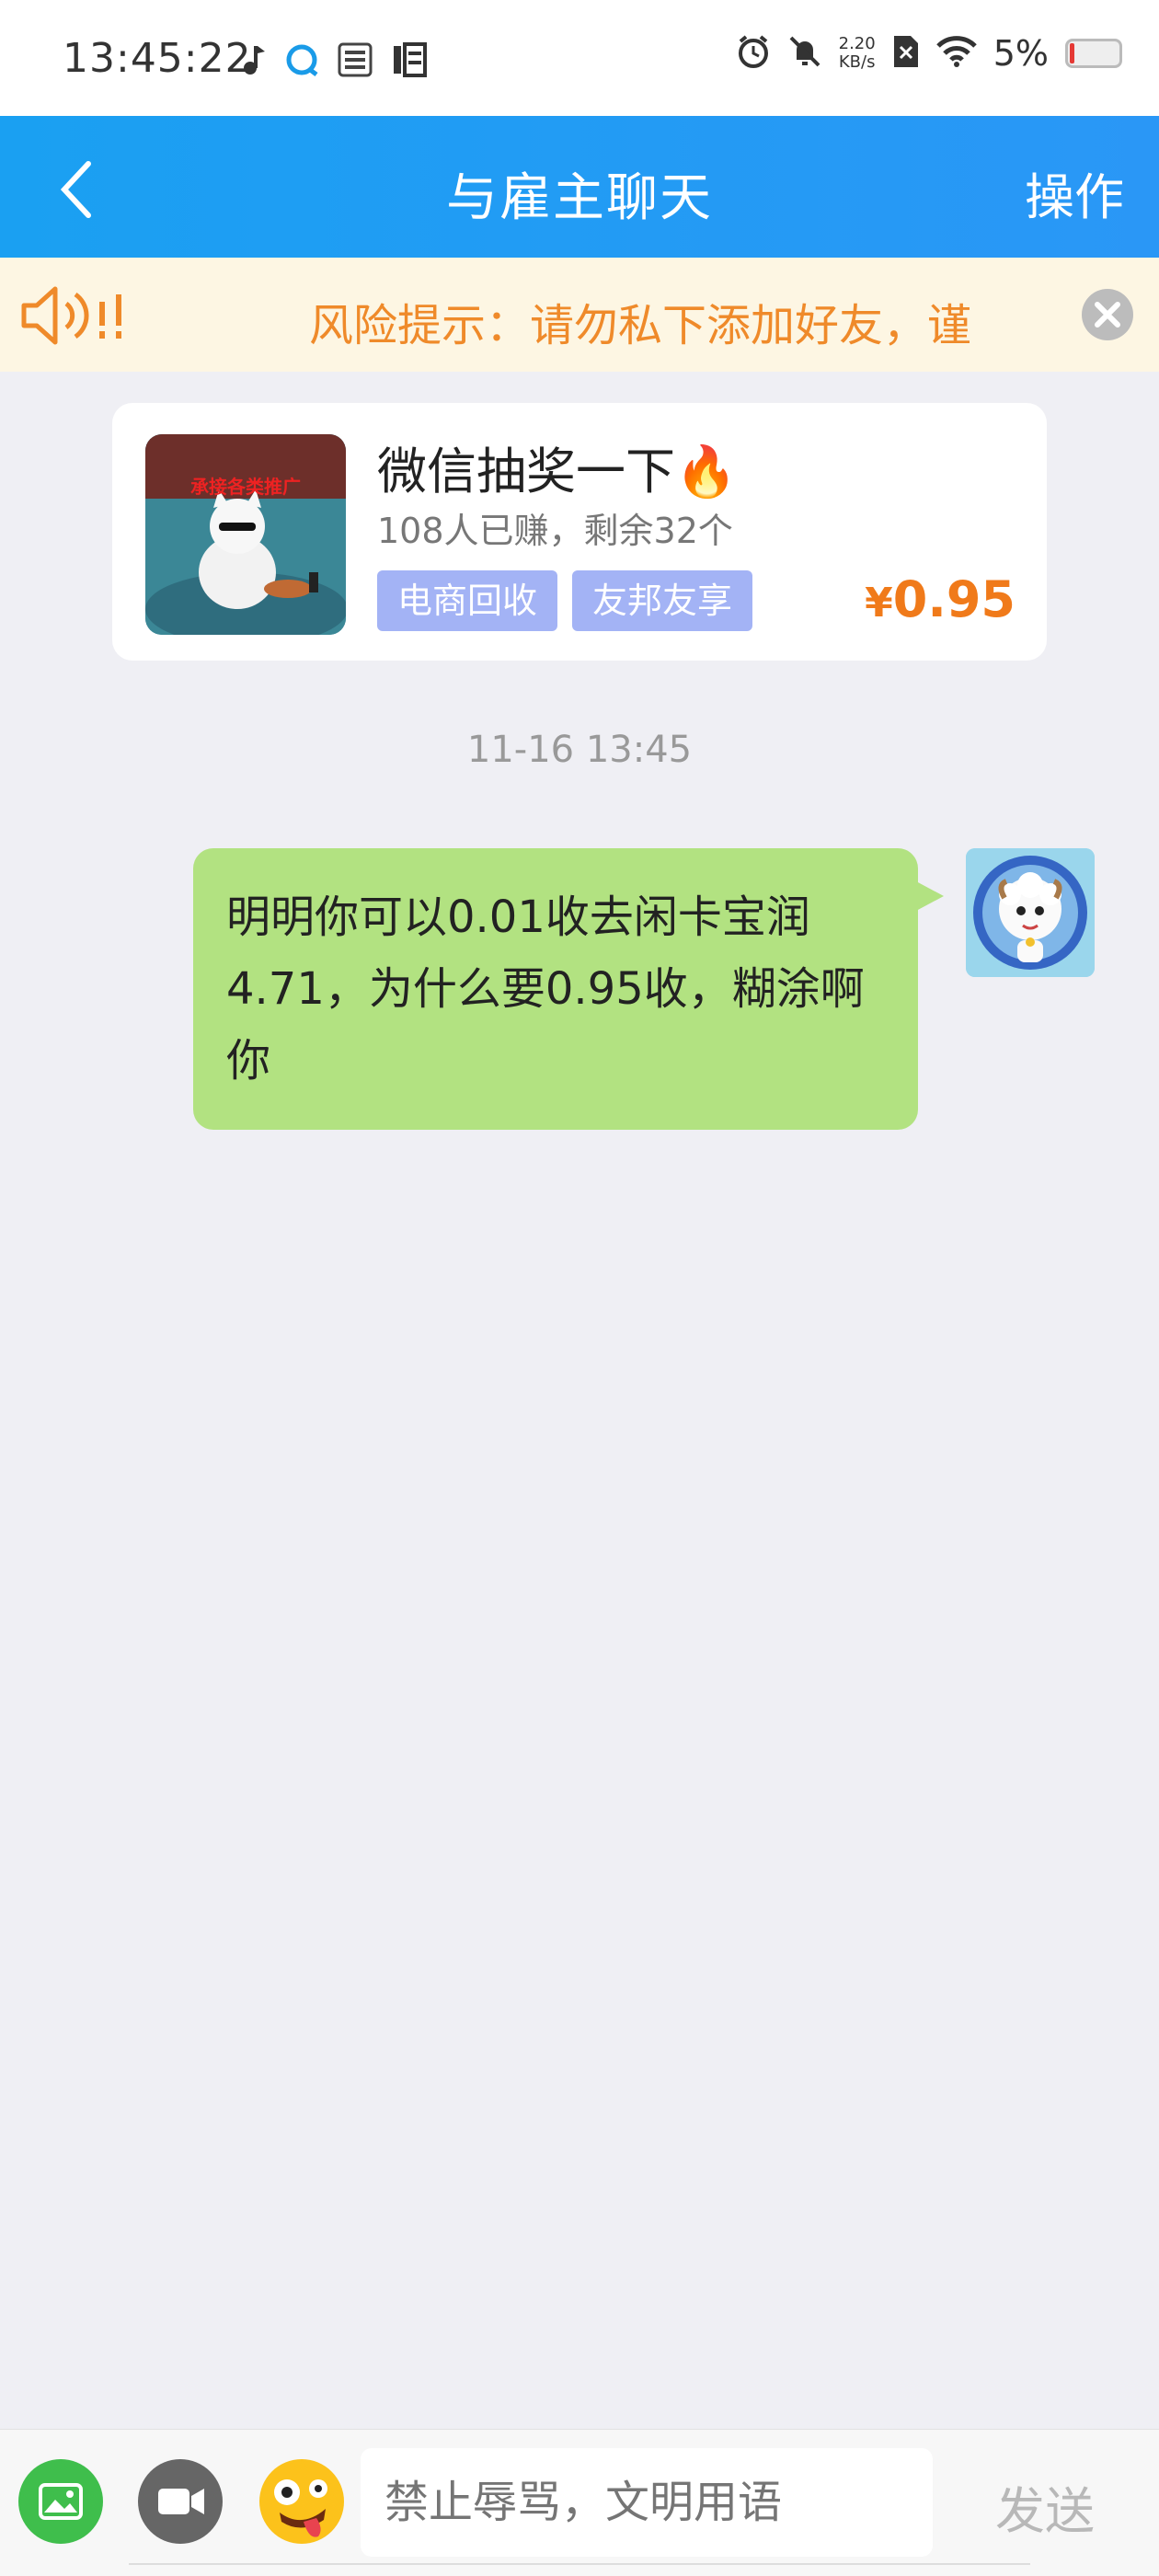 The height and width of the screenshot is (2576, 1159). I want to click on music-note-icon, so click(254, 61).